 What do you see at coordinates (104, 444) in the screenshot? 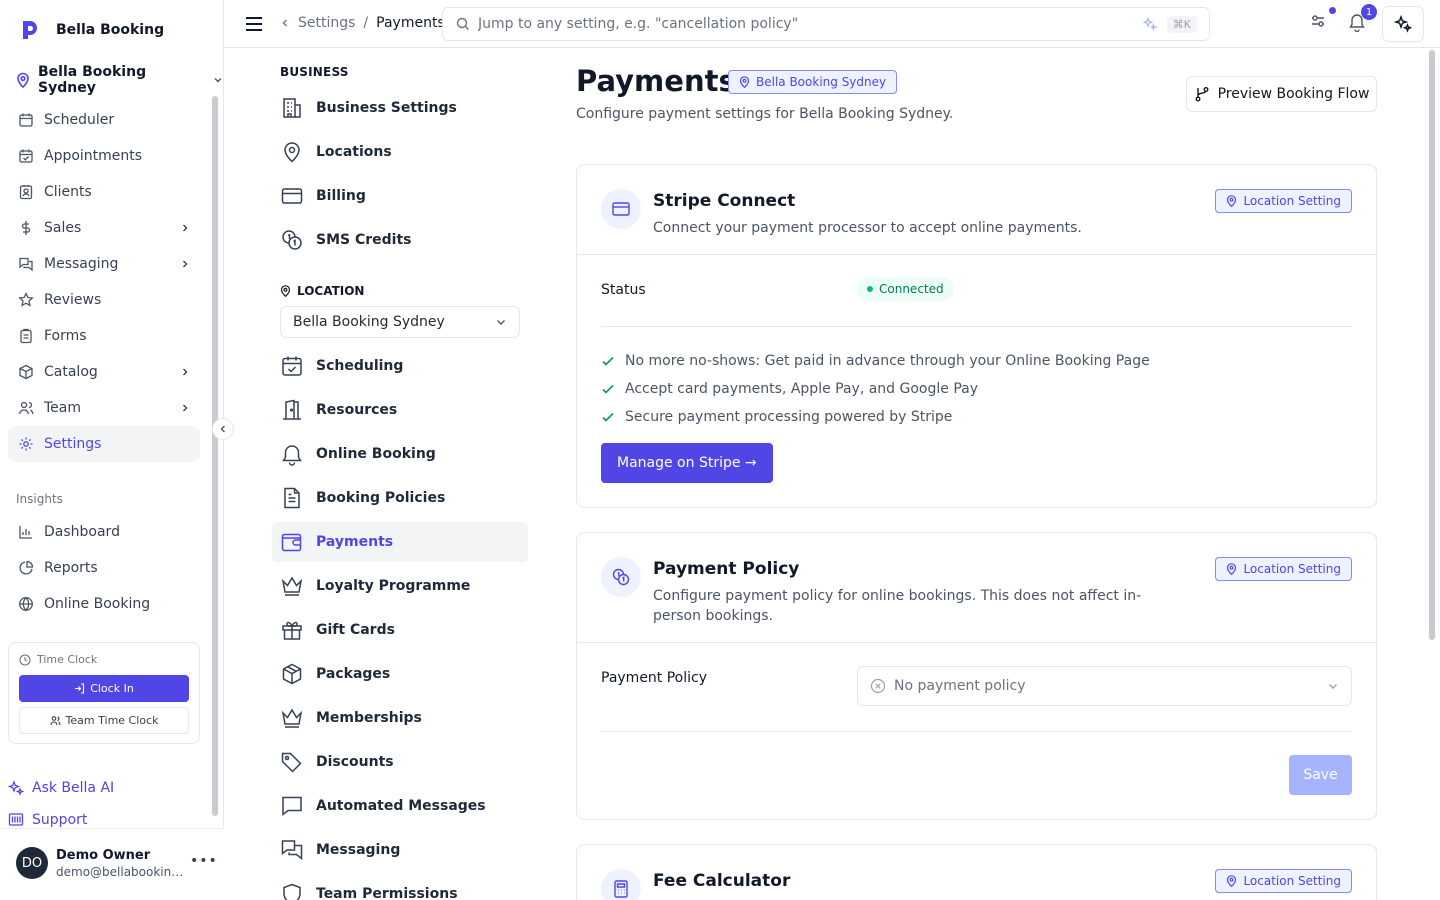
I see `nav-settings: Settings` at bounding box center [104, 444].